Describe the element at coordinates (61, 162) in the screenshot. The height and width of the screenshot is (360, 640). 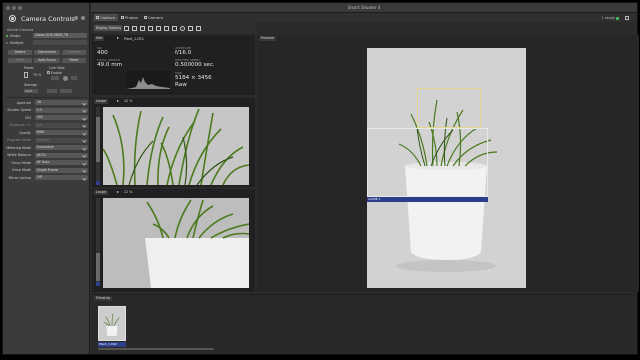
I see `setting-select: AF Auto` at that location.